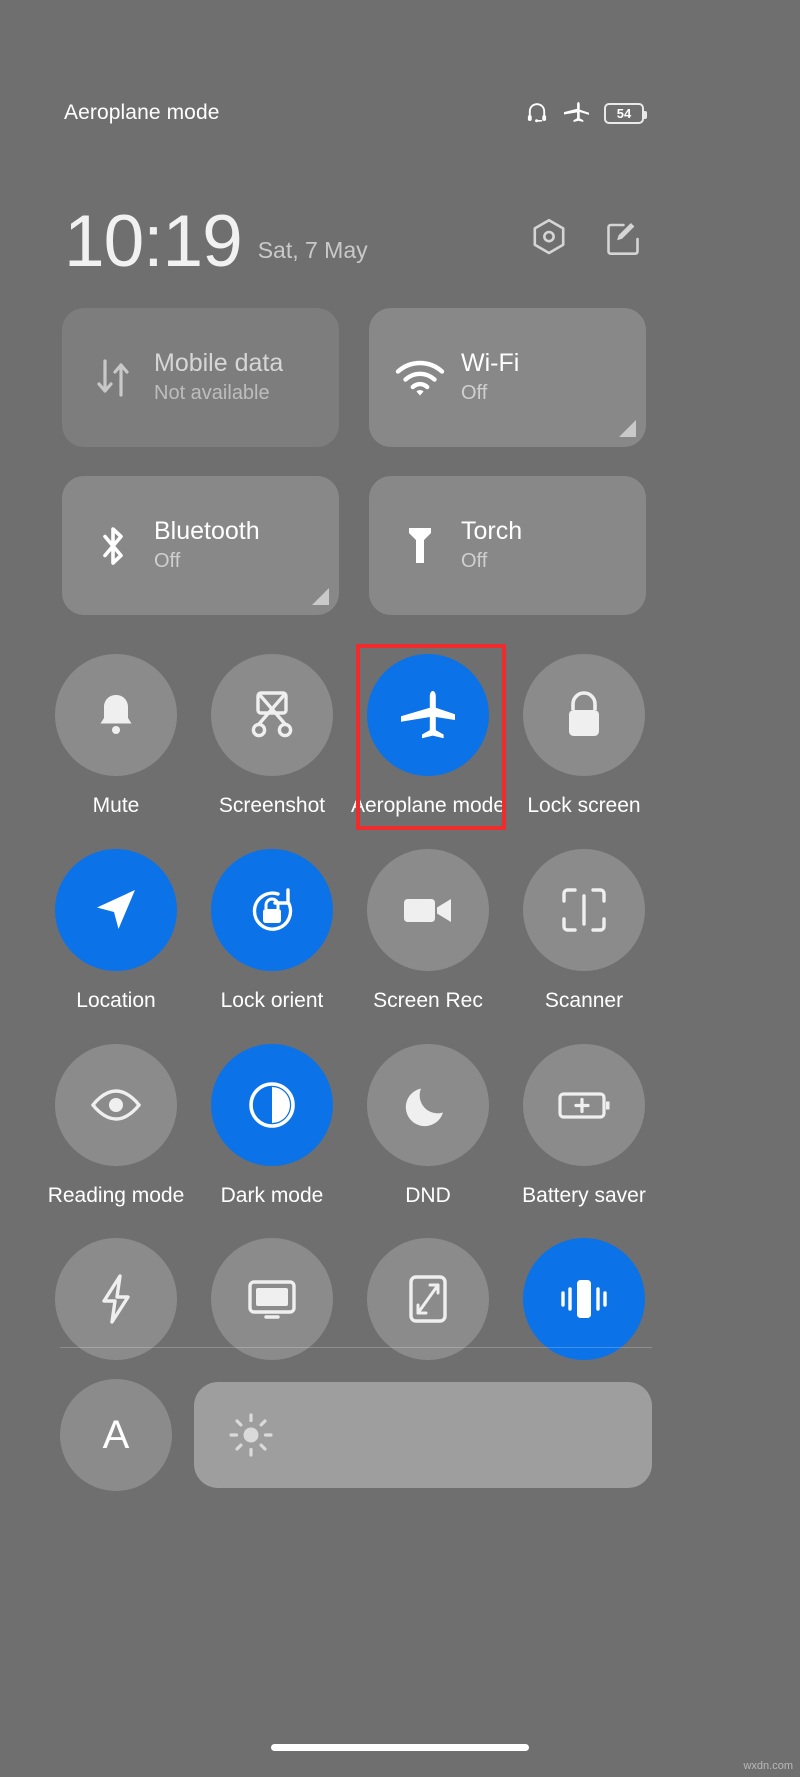 This screenshot has width=800, height=1777. I want to click on screenshot-icon, so click(272, 715).